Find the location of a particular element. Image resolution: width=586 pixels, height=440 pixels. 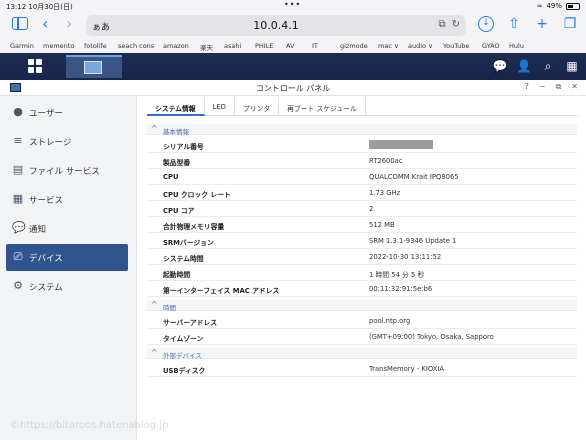

row-system-time: システム時間 2022-10-30 13:11:52 is located at coordinates (362, 257).